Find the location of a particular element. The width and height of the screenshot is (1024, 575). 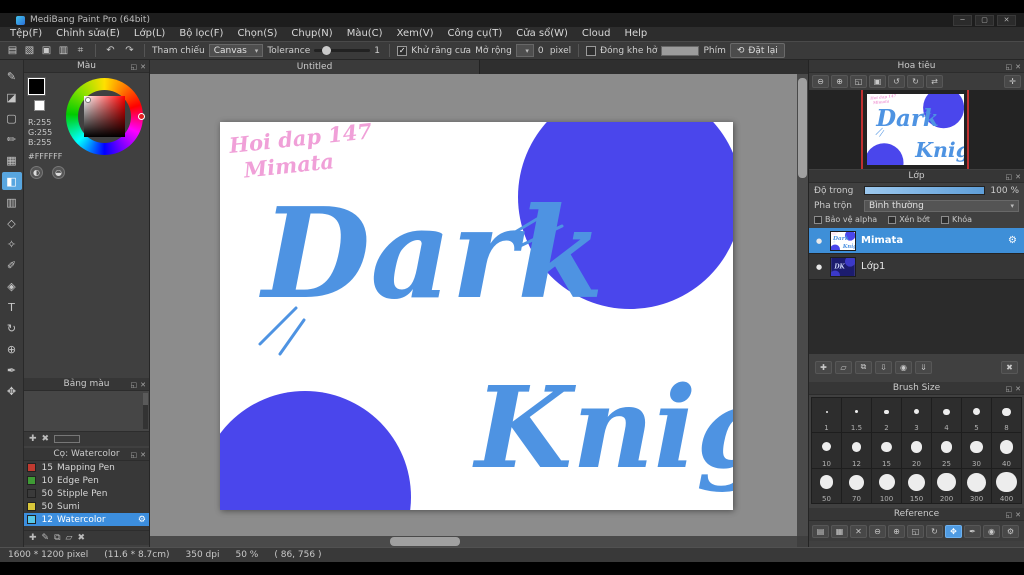

tolerance-slider is located at coordinates (342, 50).